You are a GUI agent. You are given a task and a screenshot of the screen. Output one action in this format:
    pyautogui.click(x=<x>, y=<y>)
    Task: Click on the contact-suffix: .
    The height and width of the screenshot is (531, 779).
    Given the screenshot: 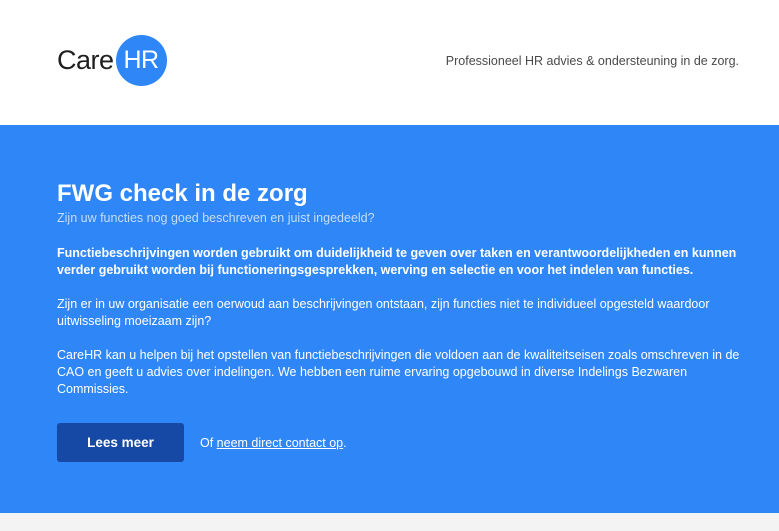 What is the action you would take?
    pyautogui.click(x=345, y=442)
    